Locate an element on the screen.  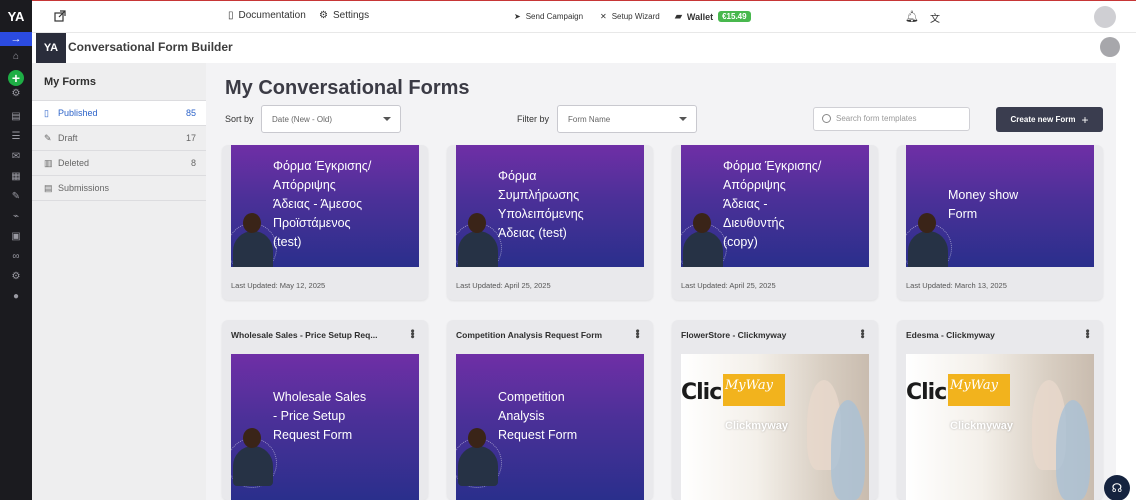
home-icon: ⌂ is located at coordinates (16, 56).